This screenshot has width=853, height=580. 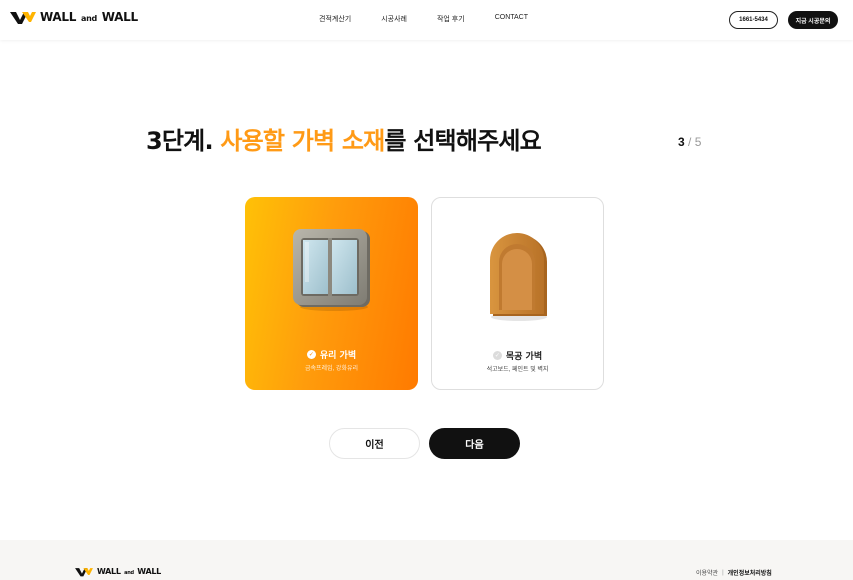 What do you see at coordinates (311, 354) in the screenshot?
I see `check-circle-icon: ✓` at bounding box center [311, 354].